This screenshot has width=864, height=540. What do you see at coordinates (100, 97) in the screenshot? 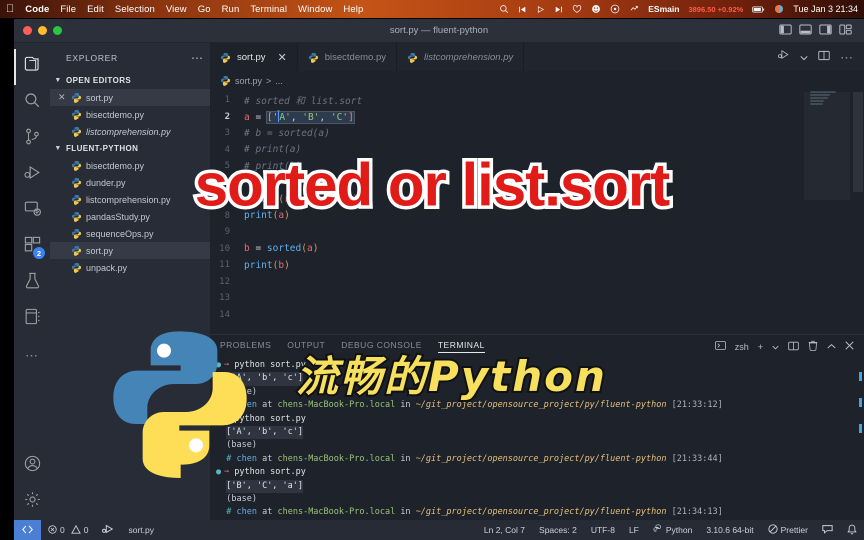
I see `open-editor-label: sort.py` at bounding box center [100, 97].